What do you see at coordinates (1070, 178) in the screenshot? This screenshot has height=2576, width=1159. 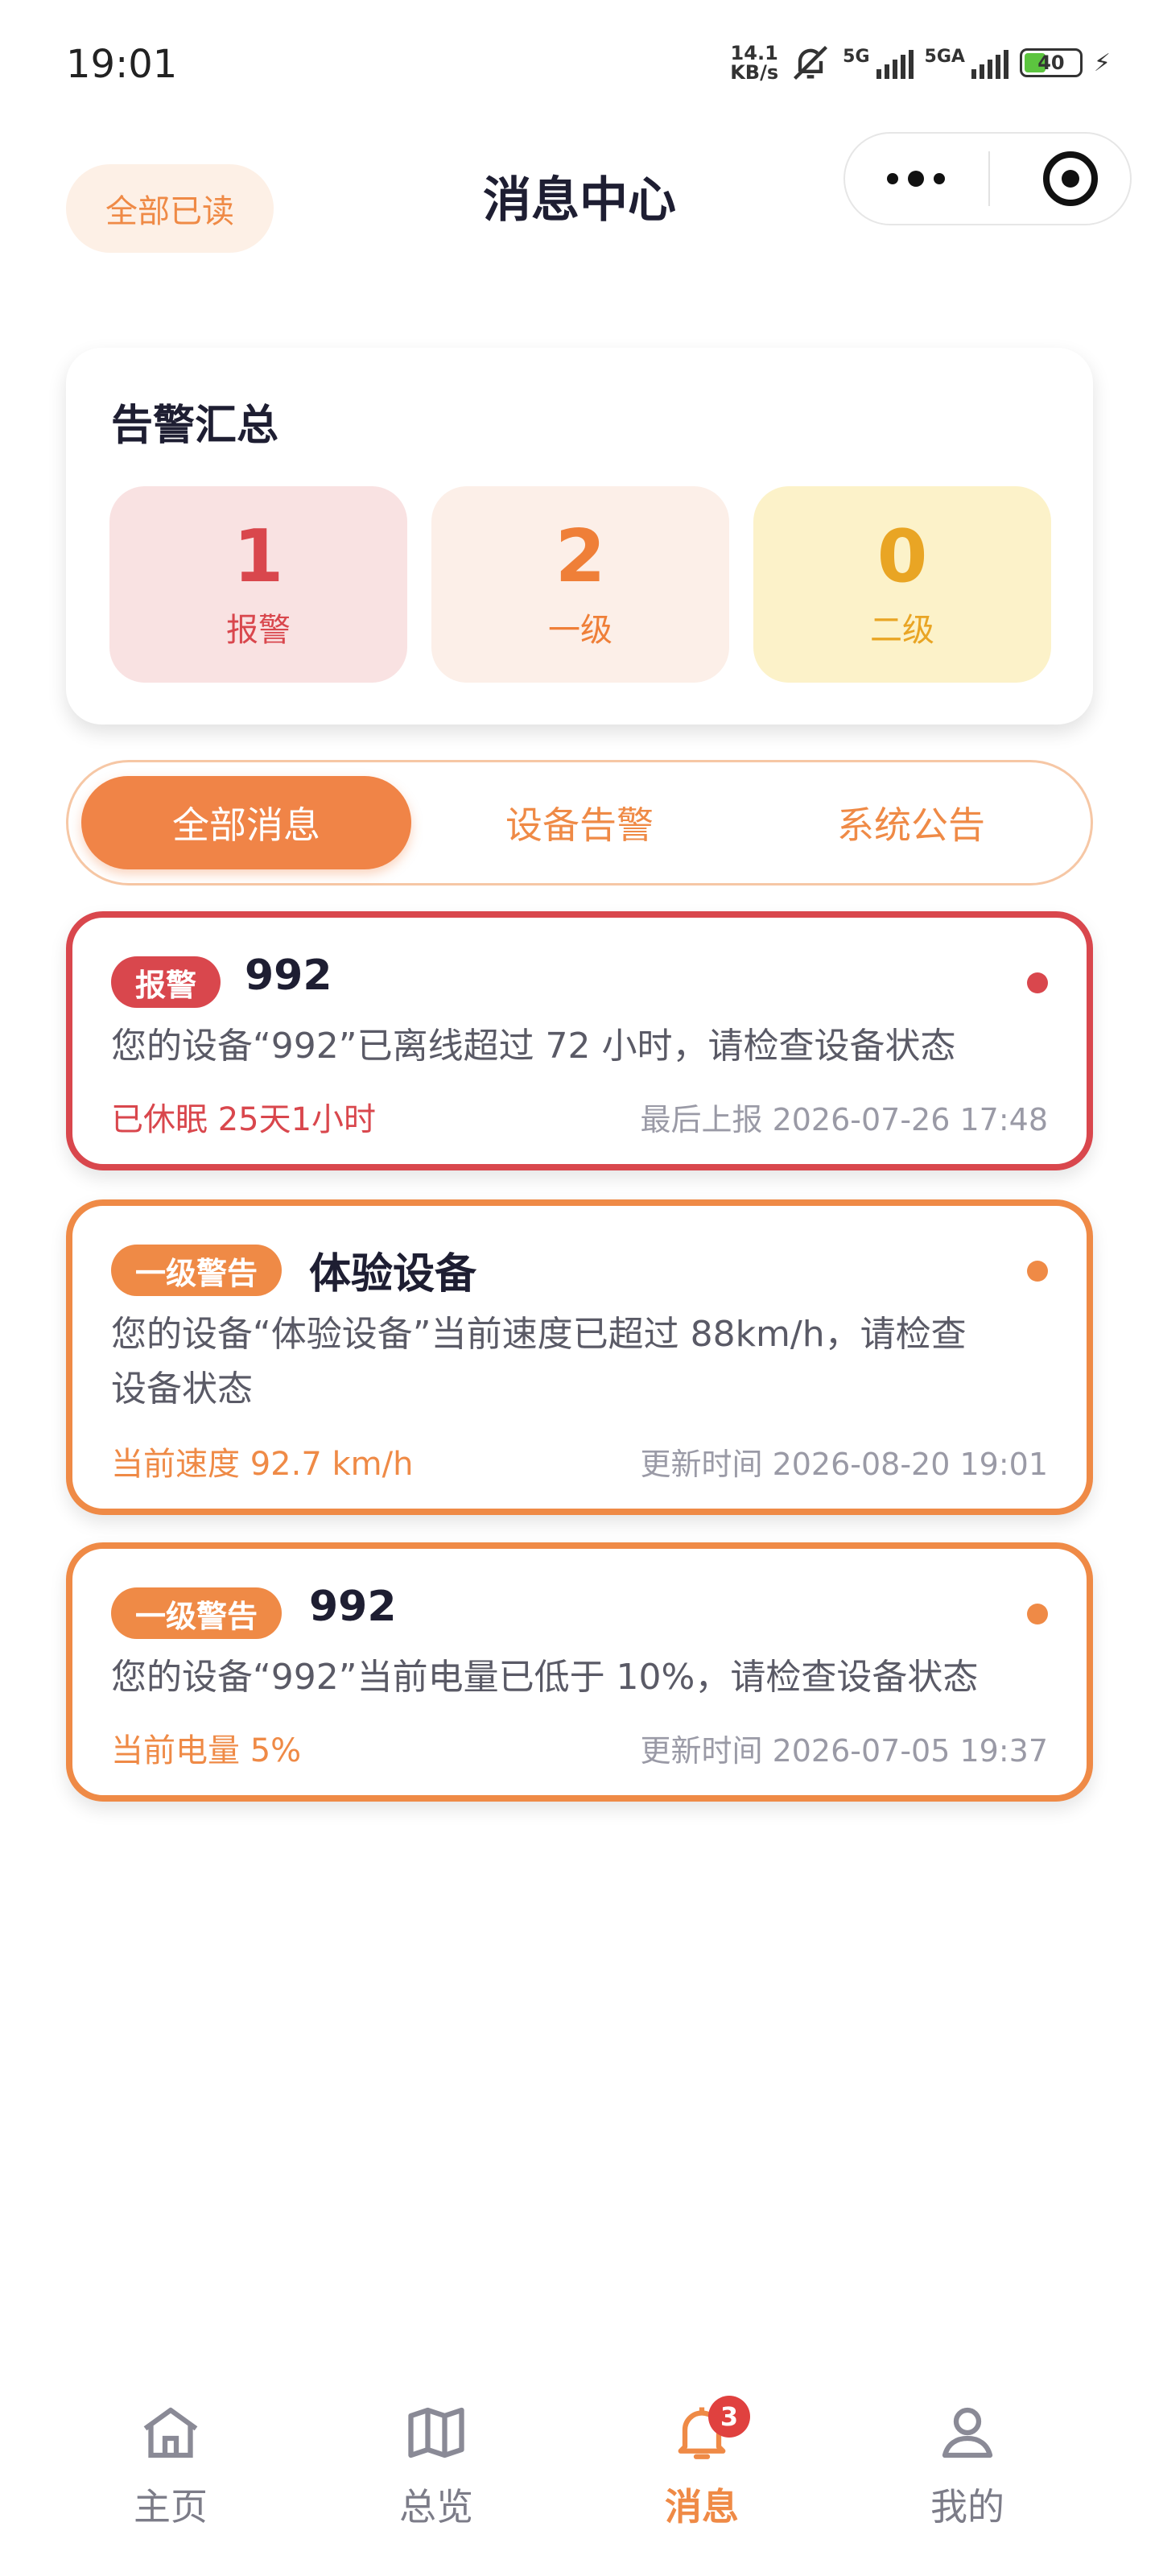 I see `close-mini-program-icon` at bounding box center [1070, 178].